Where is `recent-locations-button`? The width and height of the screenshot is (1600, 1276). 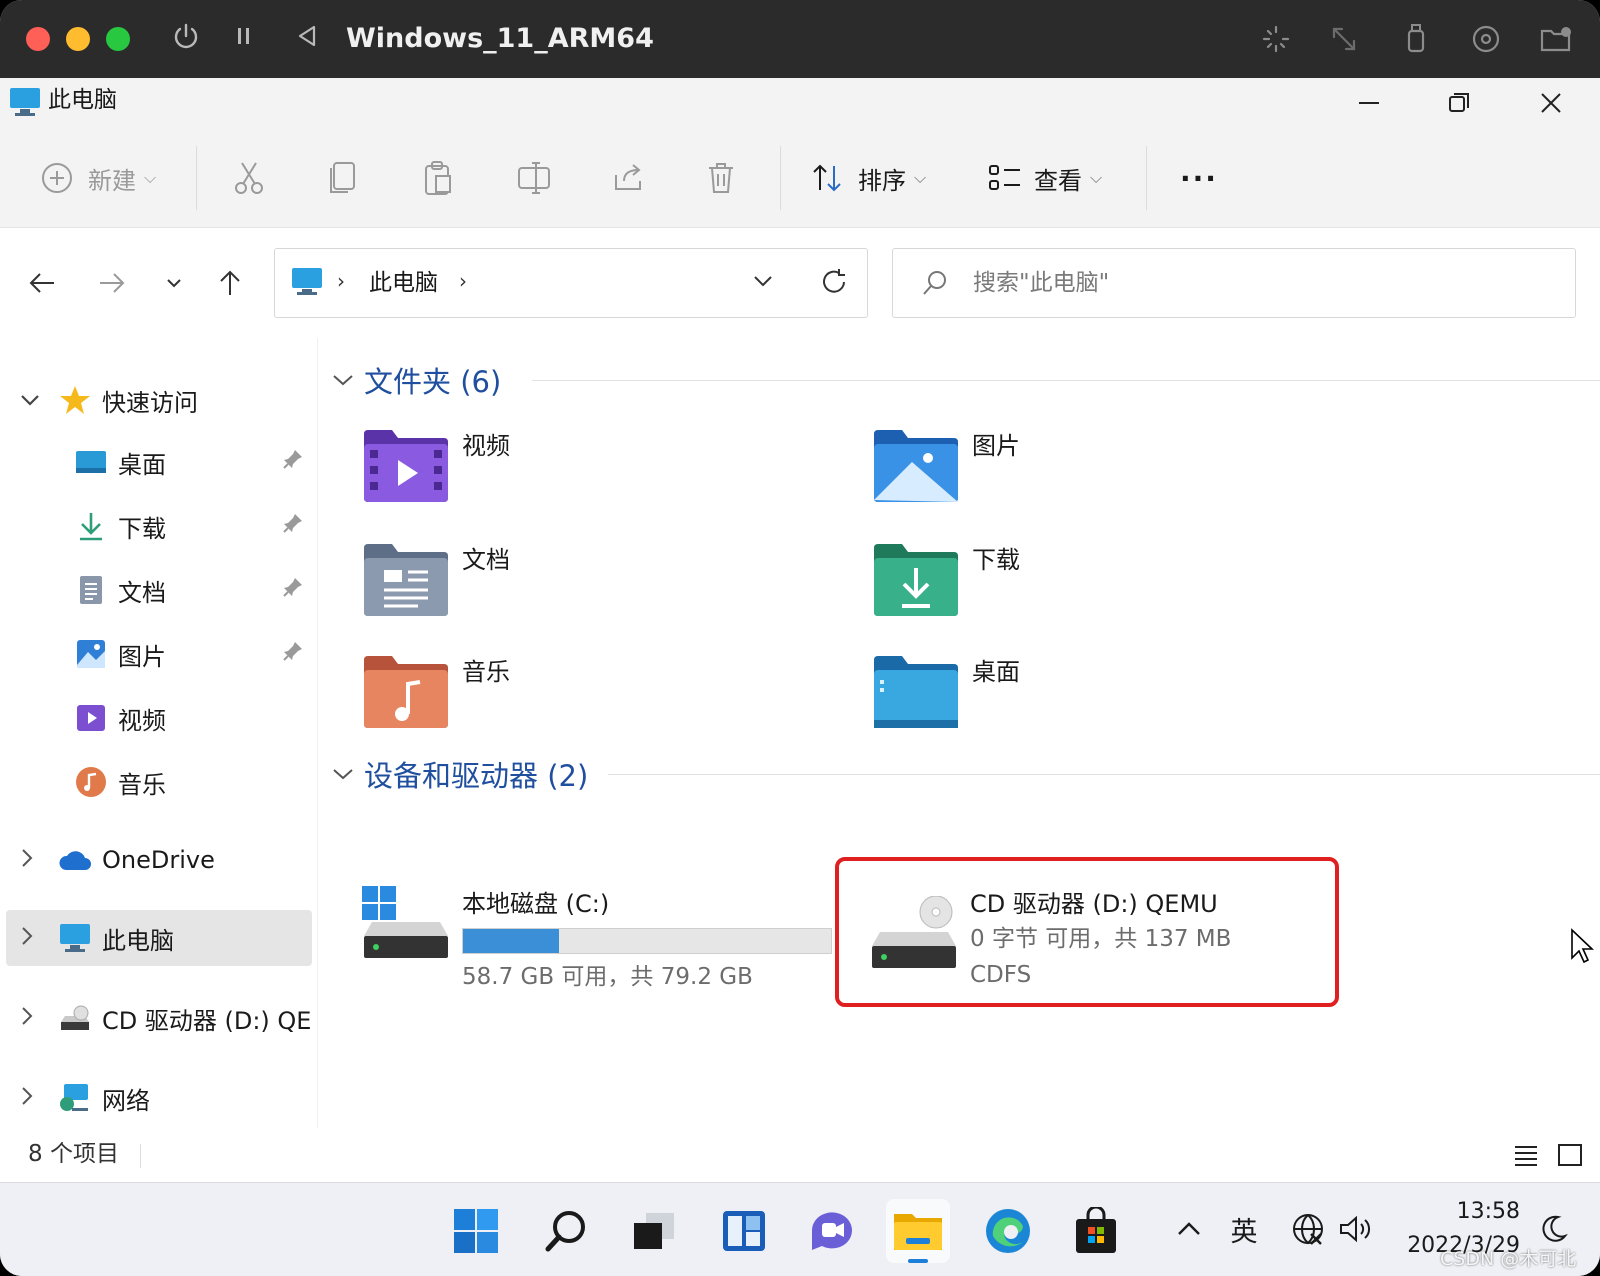 recent-locations-button is located at coordinates (174, 283).